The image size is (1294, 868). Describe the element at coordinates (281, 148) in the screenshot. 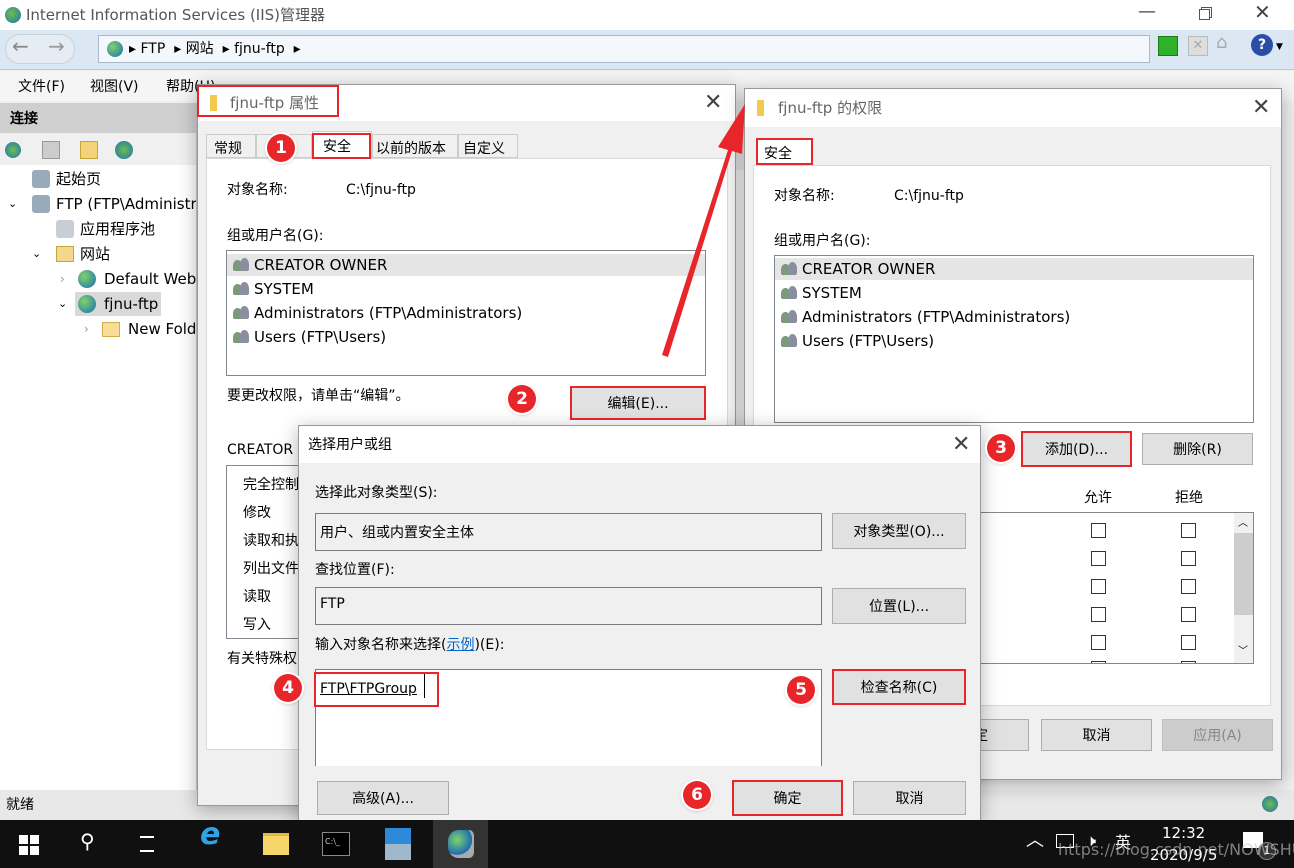

I see `step-marker-1: 1` at that location.